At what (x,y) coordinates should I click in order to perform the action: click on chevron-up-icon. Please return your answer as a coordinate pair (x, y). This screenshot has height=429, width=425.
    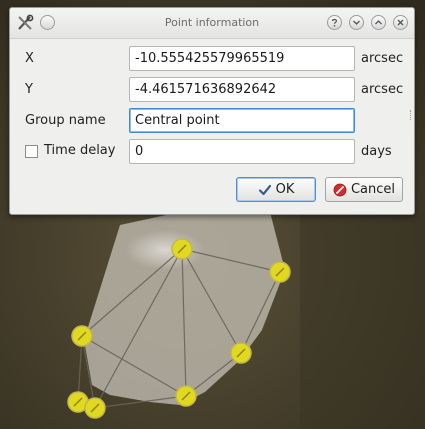
    Looking at the image, I should click on (378, 22).